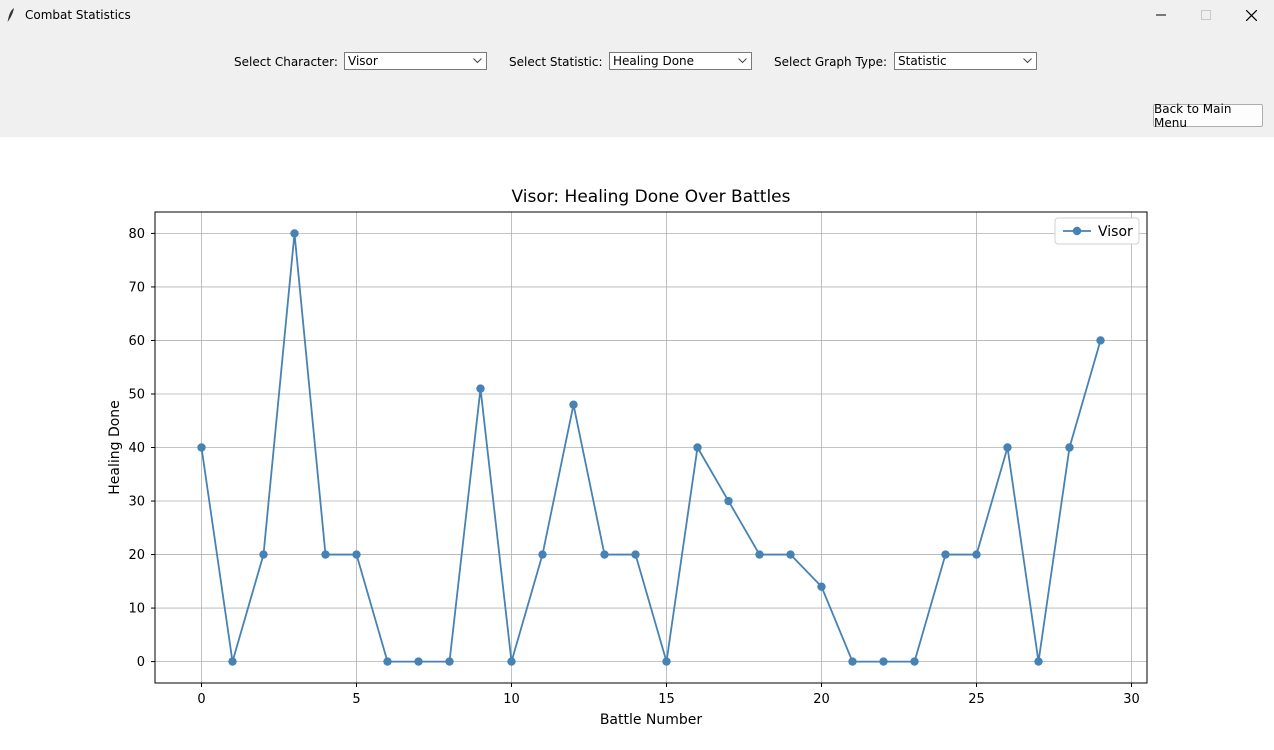  What do you see at coordinates (363, 61) in the screenshot?
I see `character-select-value: Visor` at bounding box center [363, 61].